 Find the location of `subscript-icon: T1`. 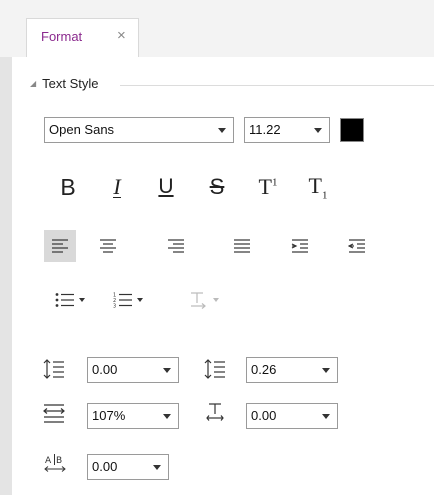

subscript-icon: T1 is located at coordinates (318, 187).